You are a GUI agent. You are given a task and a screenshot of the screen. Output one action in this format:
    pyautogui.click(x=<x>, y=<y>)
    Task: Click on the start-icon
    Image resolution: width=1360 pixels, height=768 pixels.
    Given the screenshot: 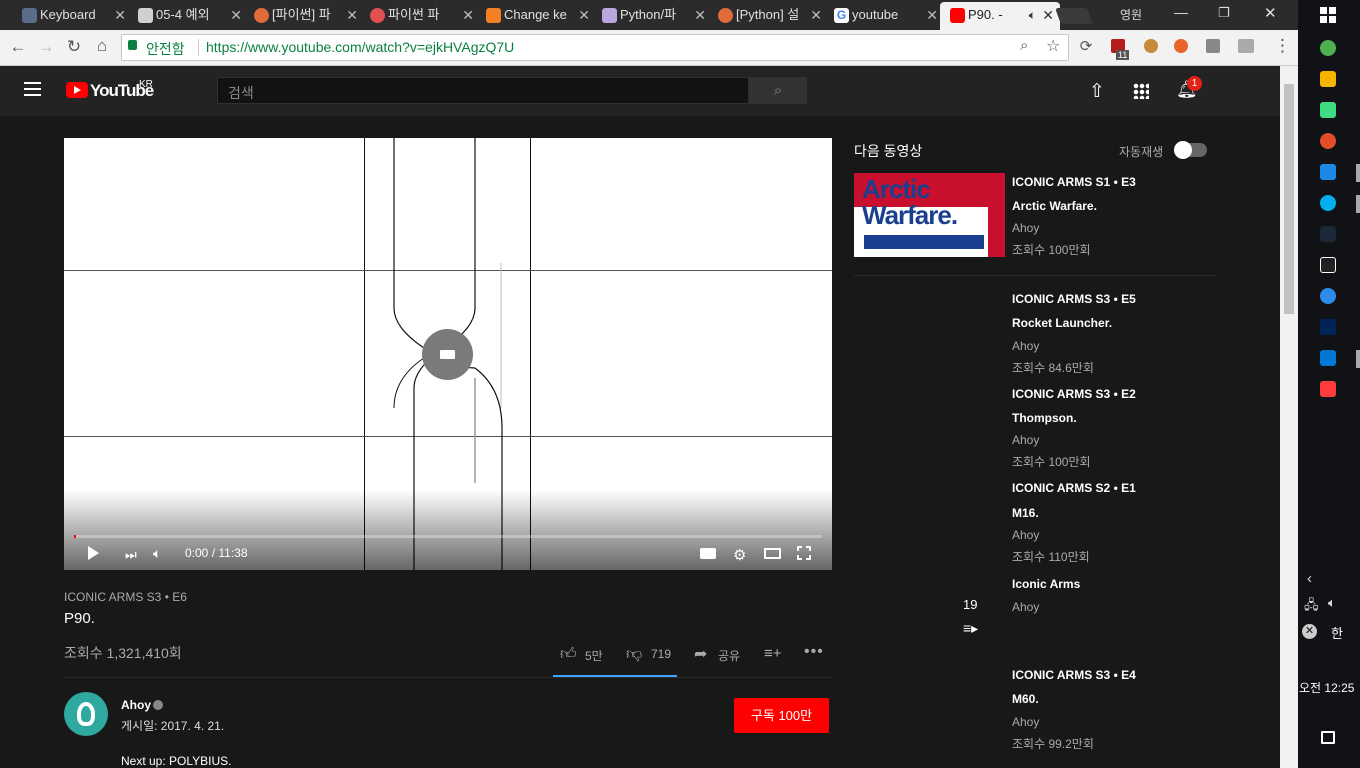 What is the action you would take?
    pyautogui.click(x=1328, y=15)
    